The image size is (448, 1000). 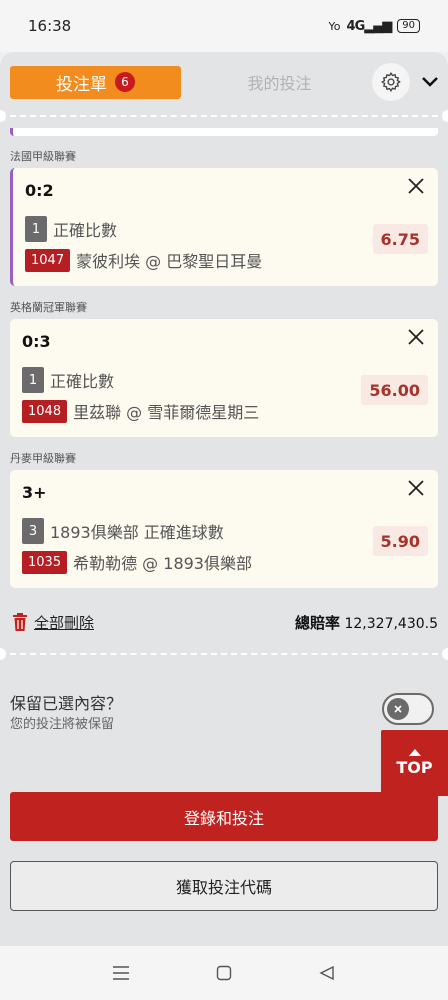 I want to click on total-odds-value: 12,327,430.5, so click(x=391, y=623).